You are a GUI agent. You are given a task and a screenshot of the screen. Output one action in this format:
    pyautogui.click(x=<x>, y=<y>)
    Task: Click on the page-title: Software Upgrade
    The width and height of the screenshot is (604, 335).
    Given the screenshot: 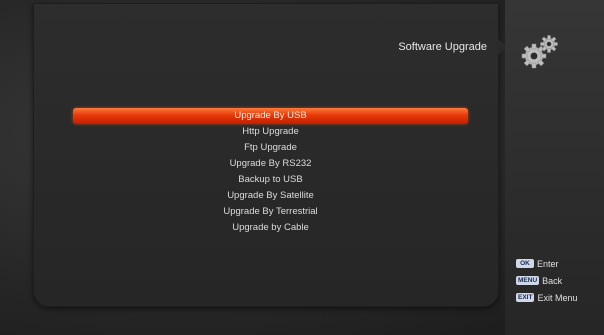 What is the action you would take?
    pyautogui.click(x=442, y=47)
    